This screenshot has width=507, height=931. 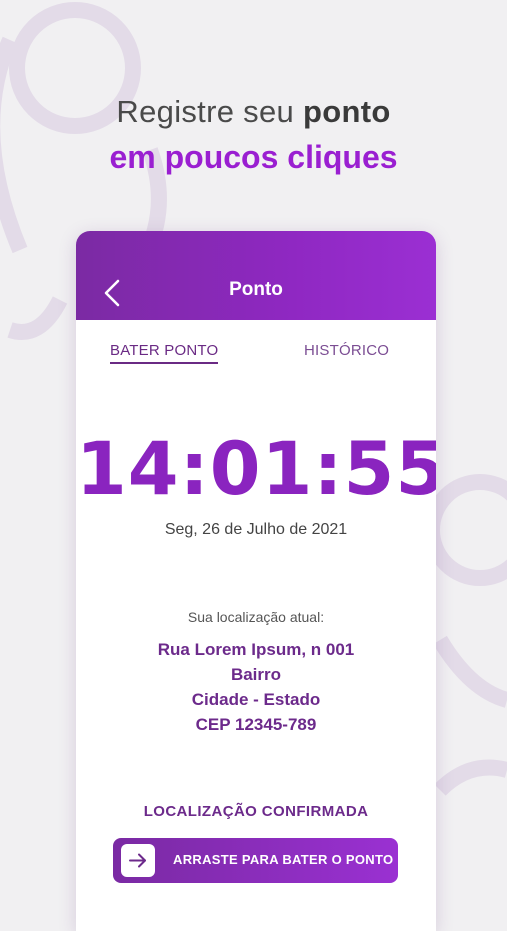 What do you see at coordinates (256, 275) in the screenshot?
I see `app-bar: Ponto` at bounding box center [256, 275].